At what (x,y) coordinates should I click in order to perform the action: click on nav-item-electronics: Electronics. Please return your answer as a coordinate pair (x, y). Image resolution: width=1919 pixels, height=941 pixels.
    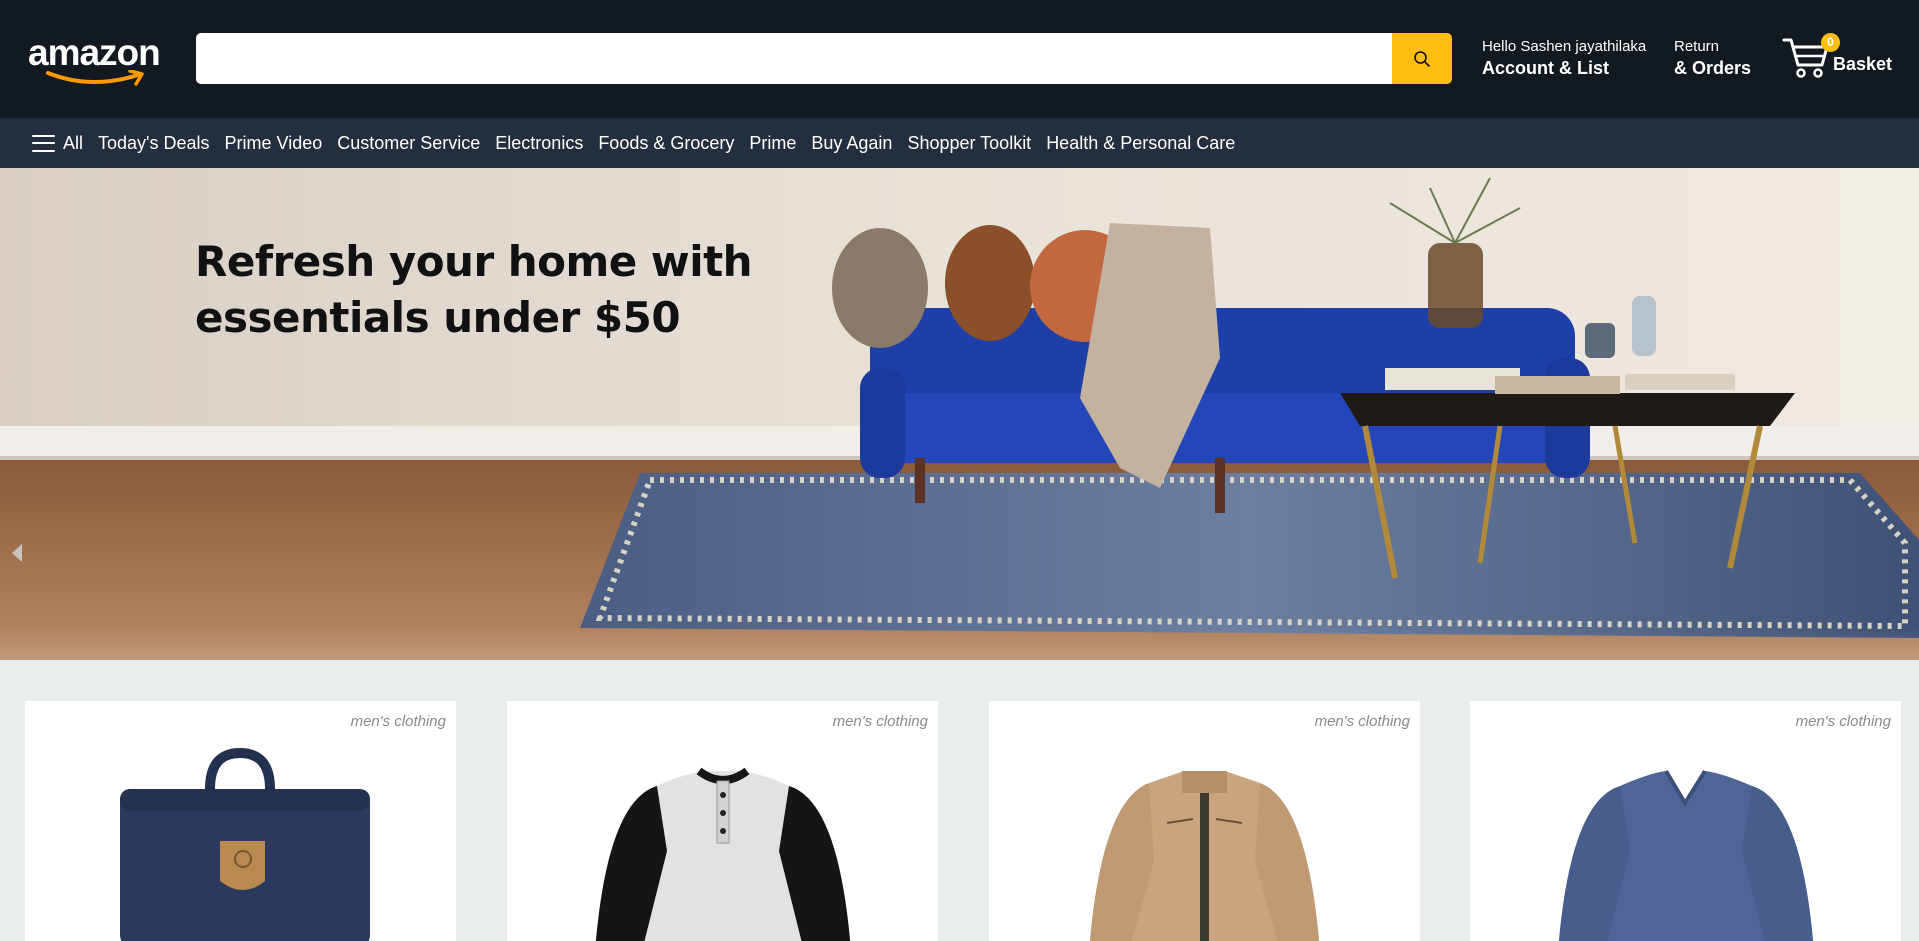
    Looking at the image, I should click on (539, 143).